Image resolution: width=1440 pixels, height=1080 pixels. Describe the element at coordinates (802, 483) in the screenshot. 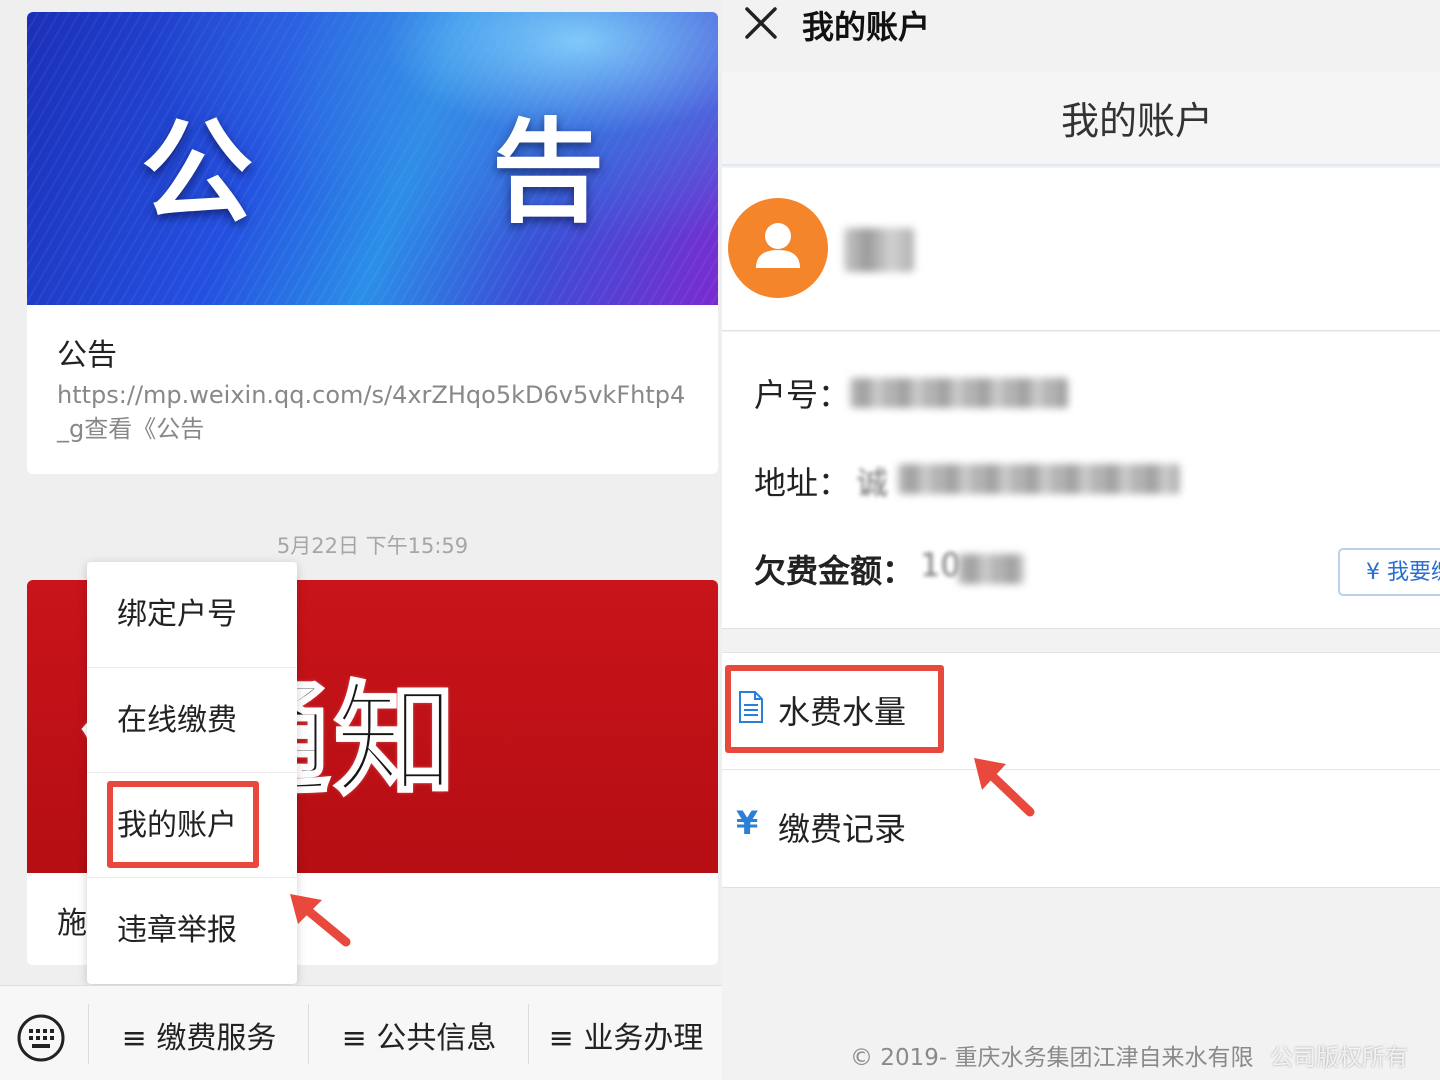

I see `address-label: 地址：` at that location.